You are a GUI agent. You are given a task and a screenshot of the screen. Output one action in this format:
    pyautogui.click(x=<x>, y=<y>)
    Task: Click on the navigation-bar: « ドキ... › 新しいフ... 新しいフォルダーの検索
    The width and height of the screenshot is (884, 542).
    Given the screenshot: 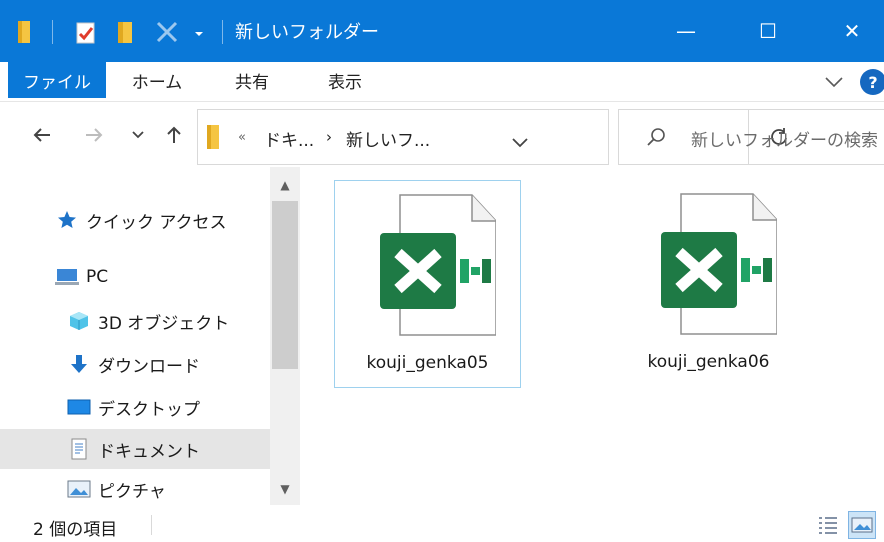 What is the action you would take?
    pyautogui.click(x=442, y=135)
    